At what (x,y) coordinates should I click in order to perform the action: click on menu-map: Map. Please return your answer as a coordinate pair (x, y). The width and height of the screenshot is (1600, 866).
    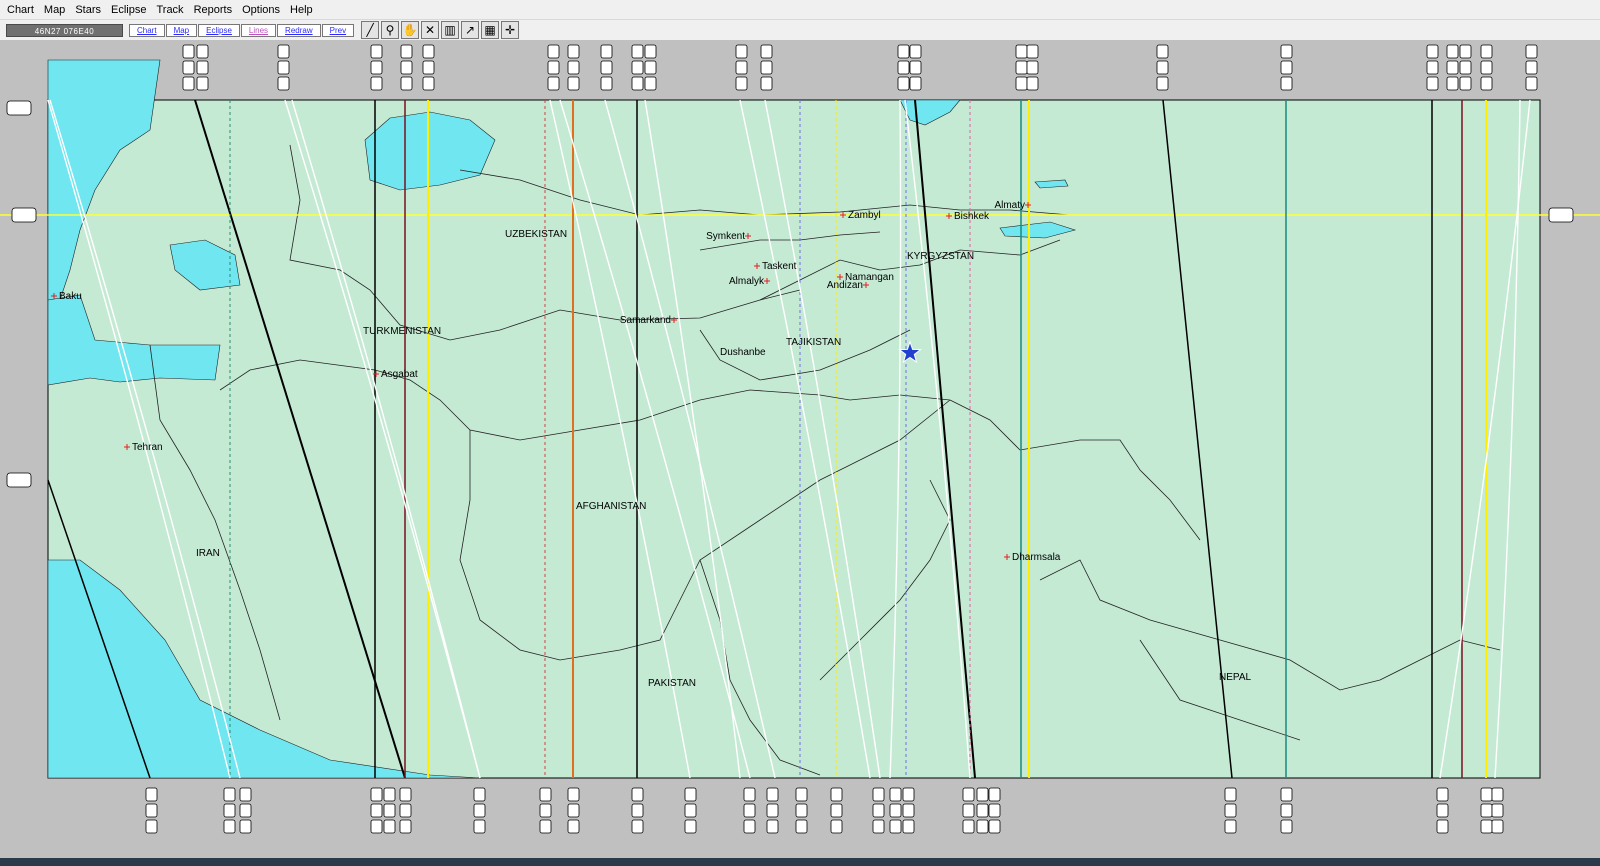
    Looking at the image, I should click on (54, 10).